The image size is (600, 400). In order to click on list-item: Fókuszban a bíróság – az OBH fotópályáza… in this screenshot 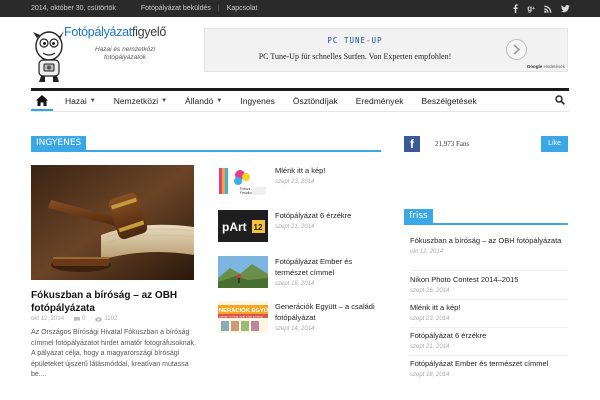, I will do `click(490, 245)`.